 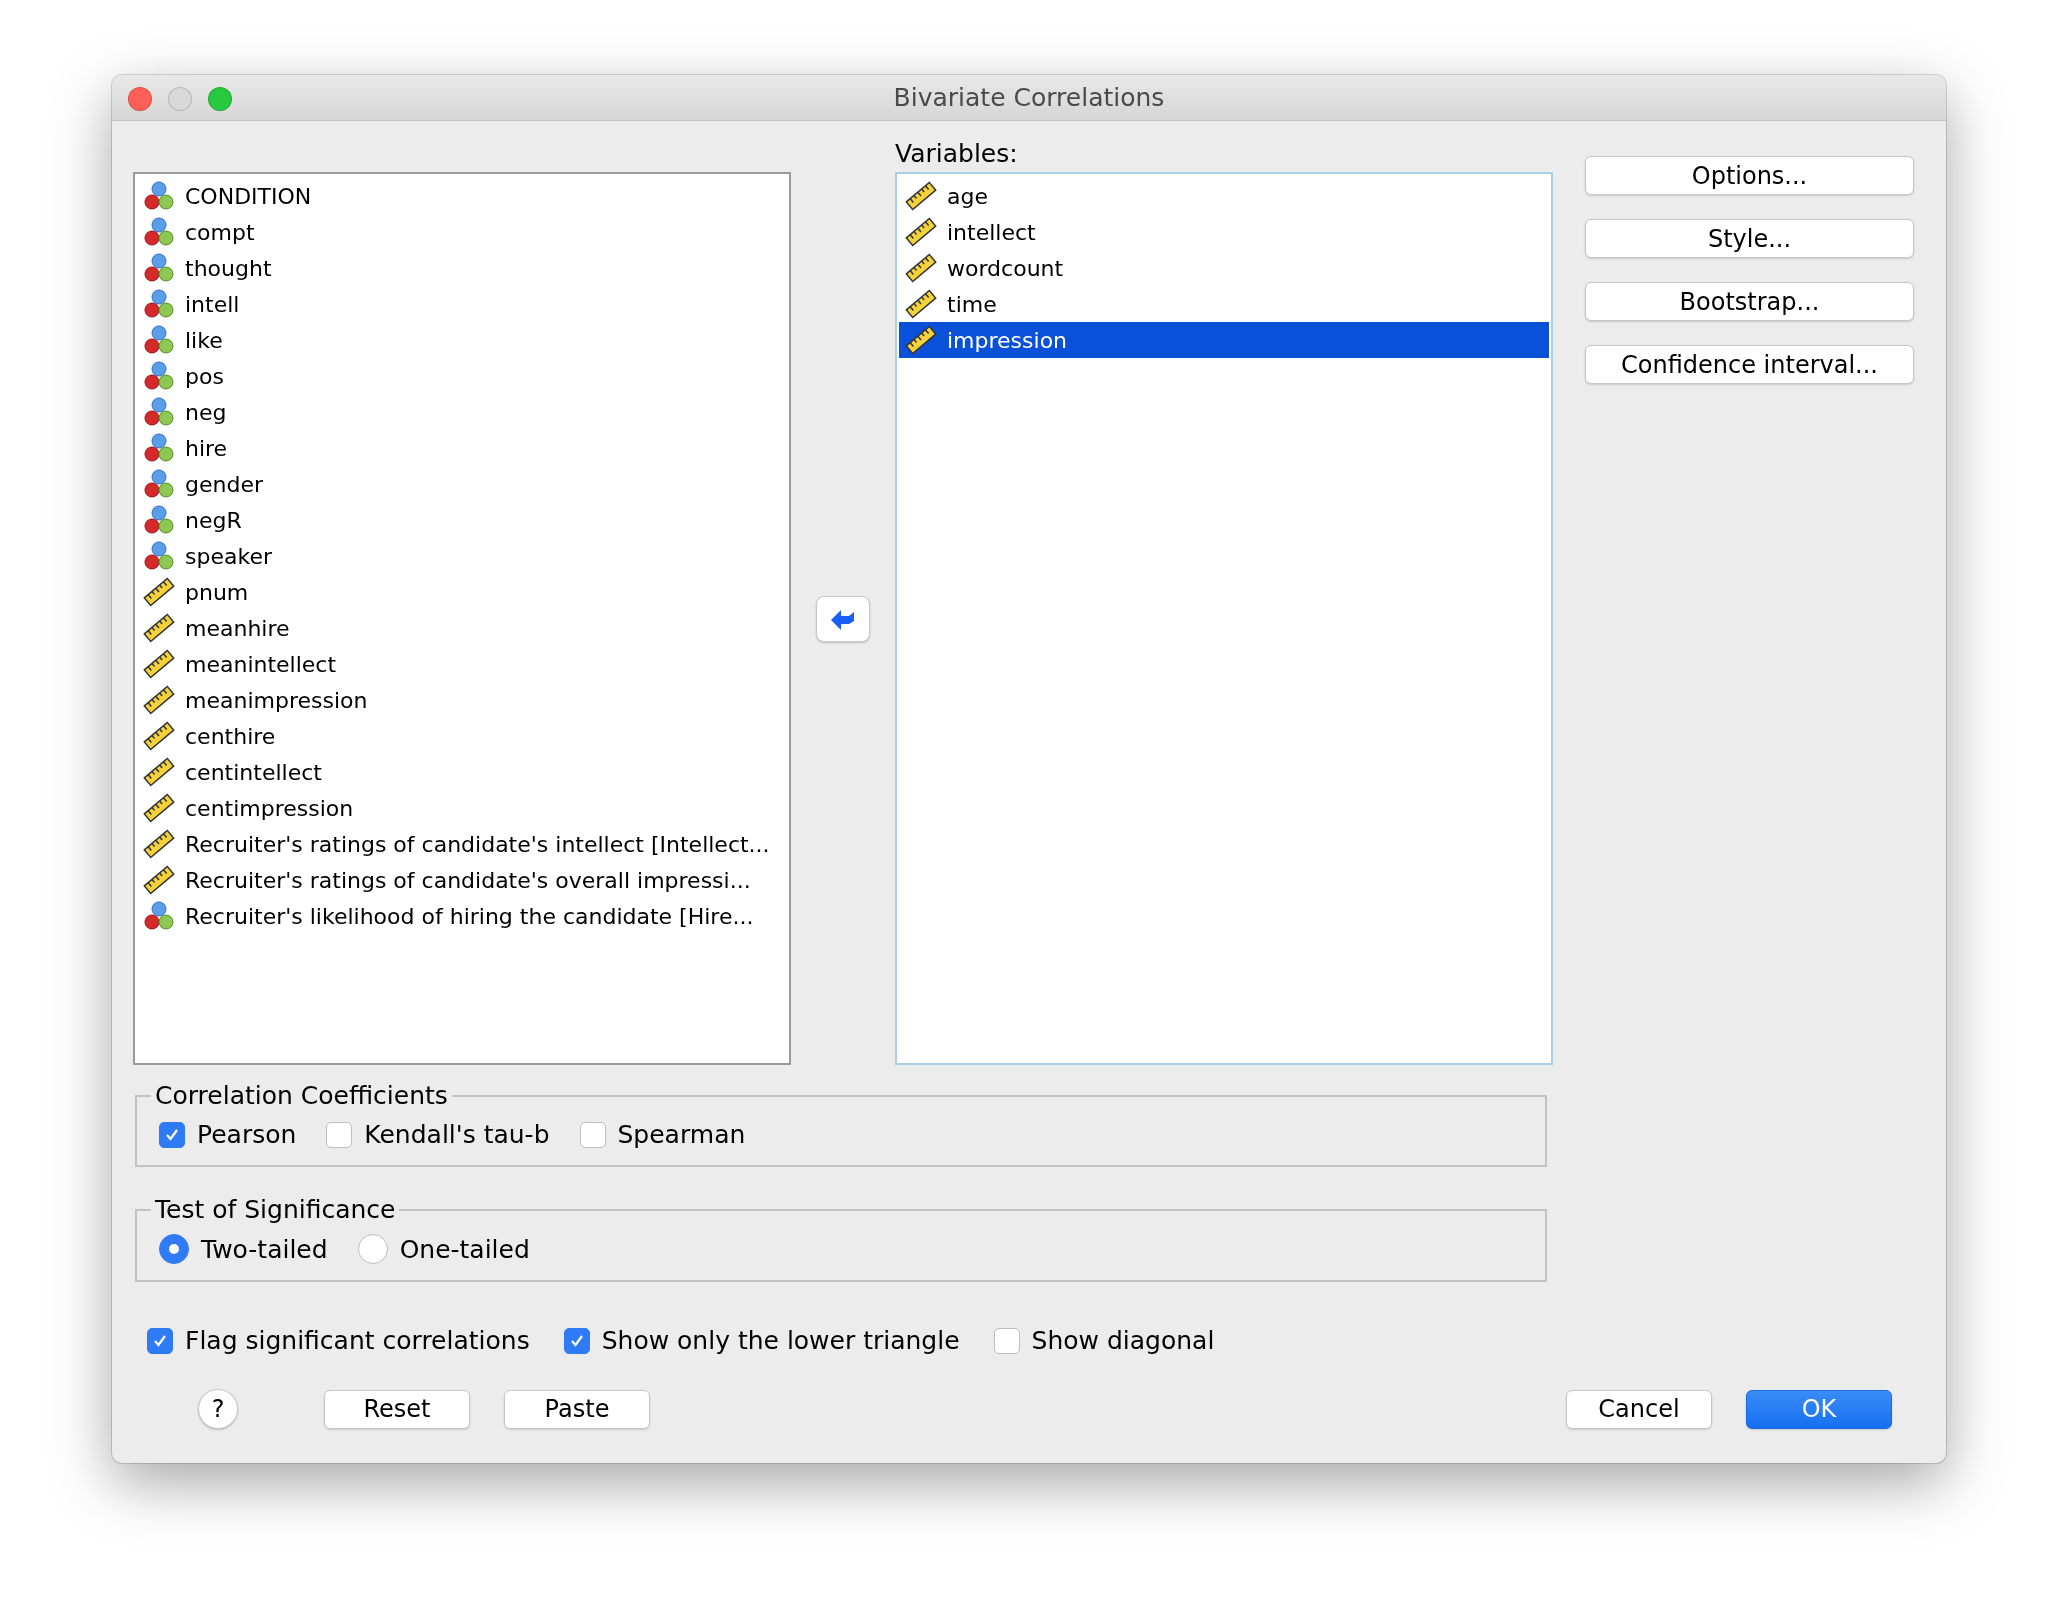 I want to click on variable-item: pnum, so click(x=462, y=592).